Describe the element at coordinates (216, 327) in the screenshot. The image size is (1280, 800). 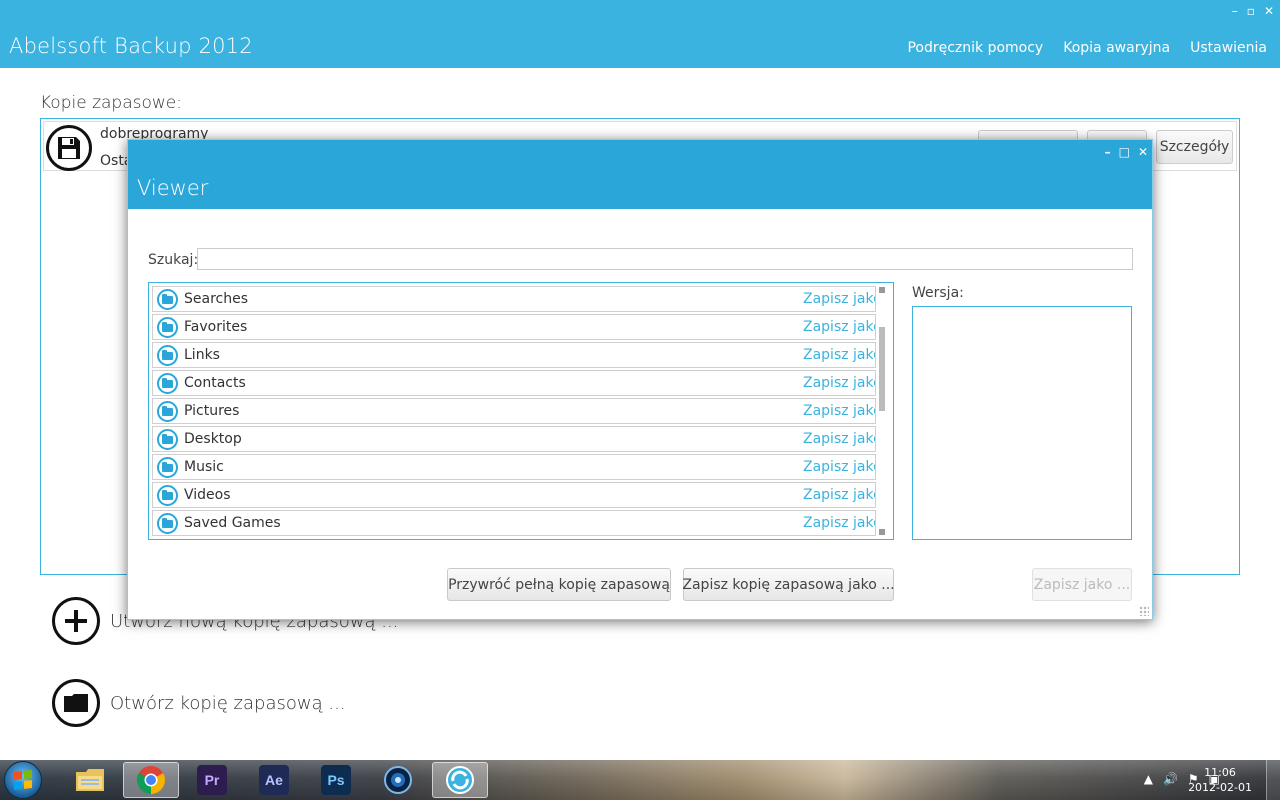
I see `item-name: Favorites` at that location.